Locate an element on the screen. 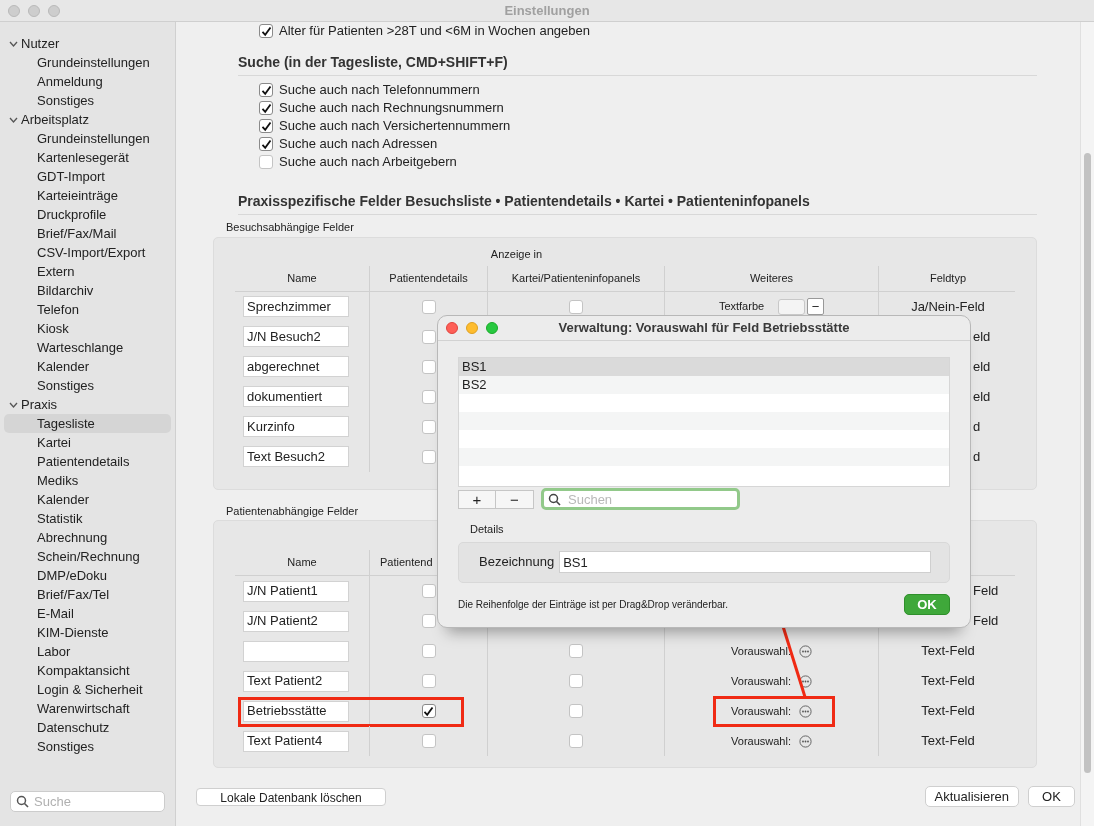  option-label: Suche auch nach Arbeitgebern is located at coordinates (368, 162).